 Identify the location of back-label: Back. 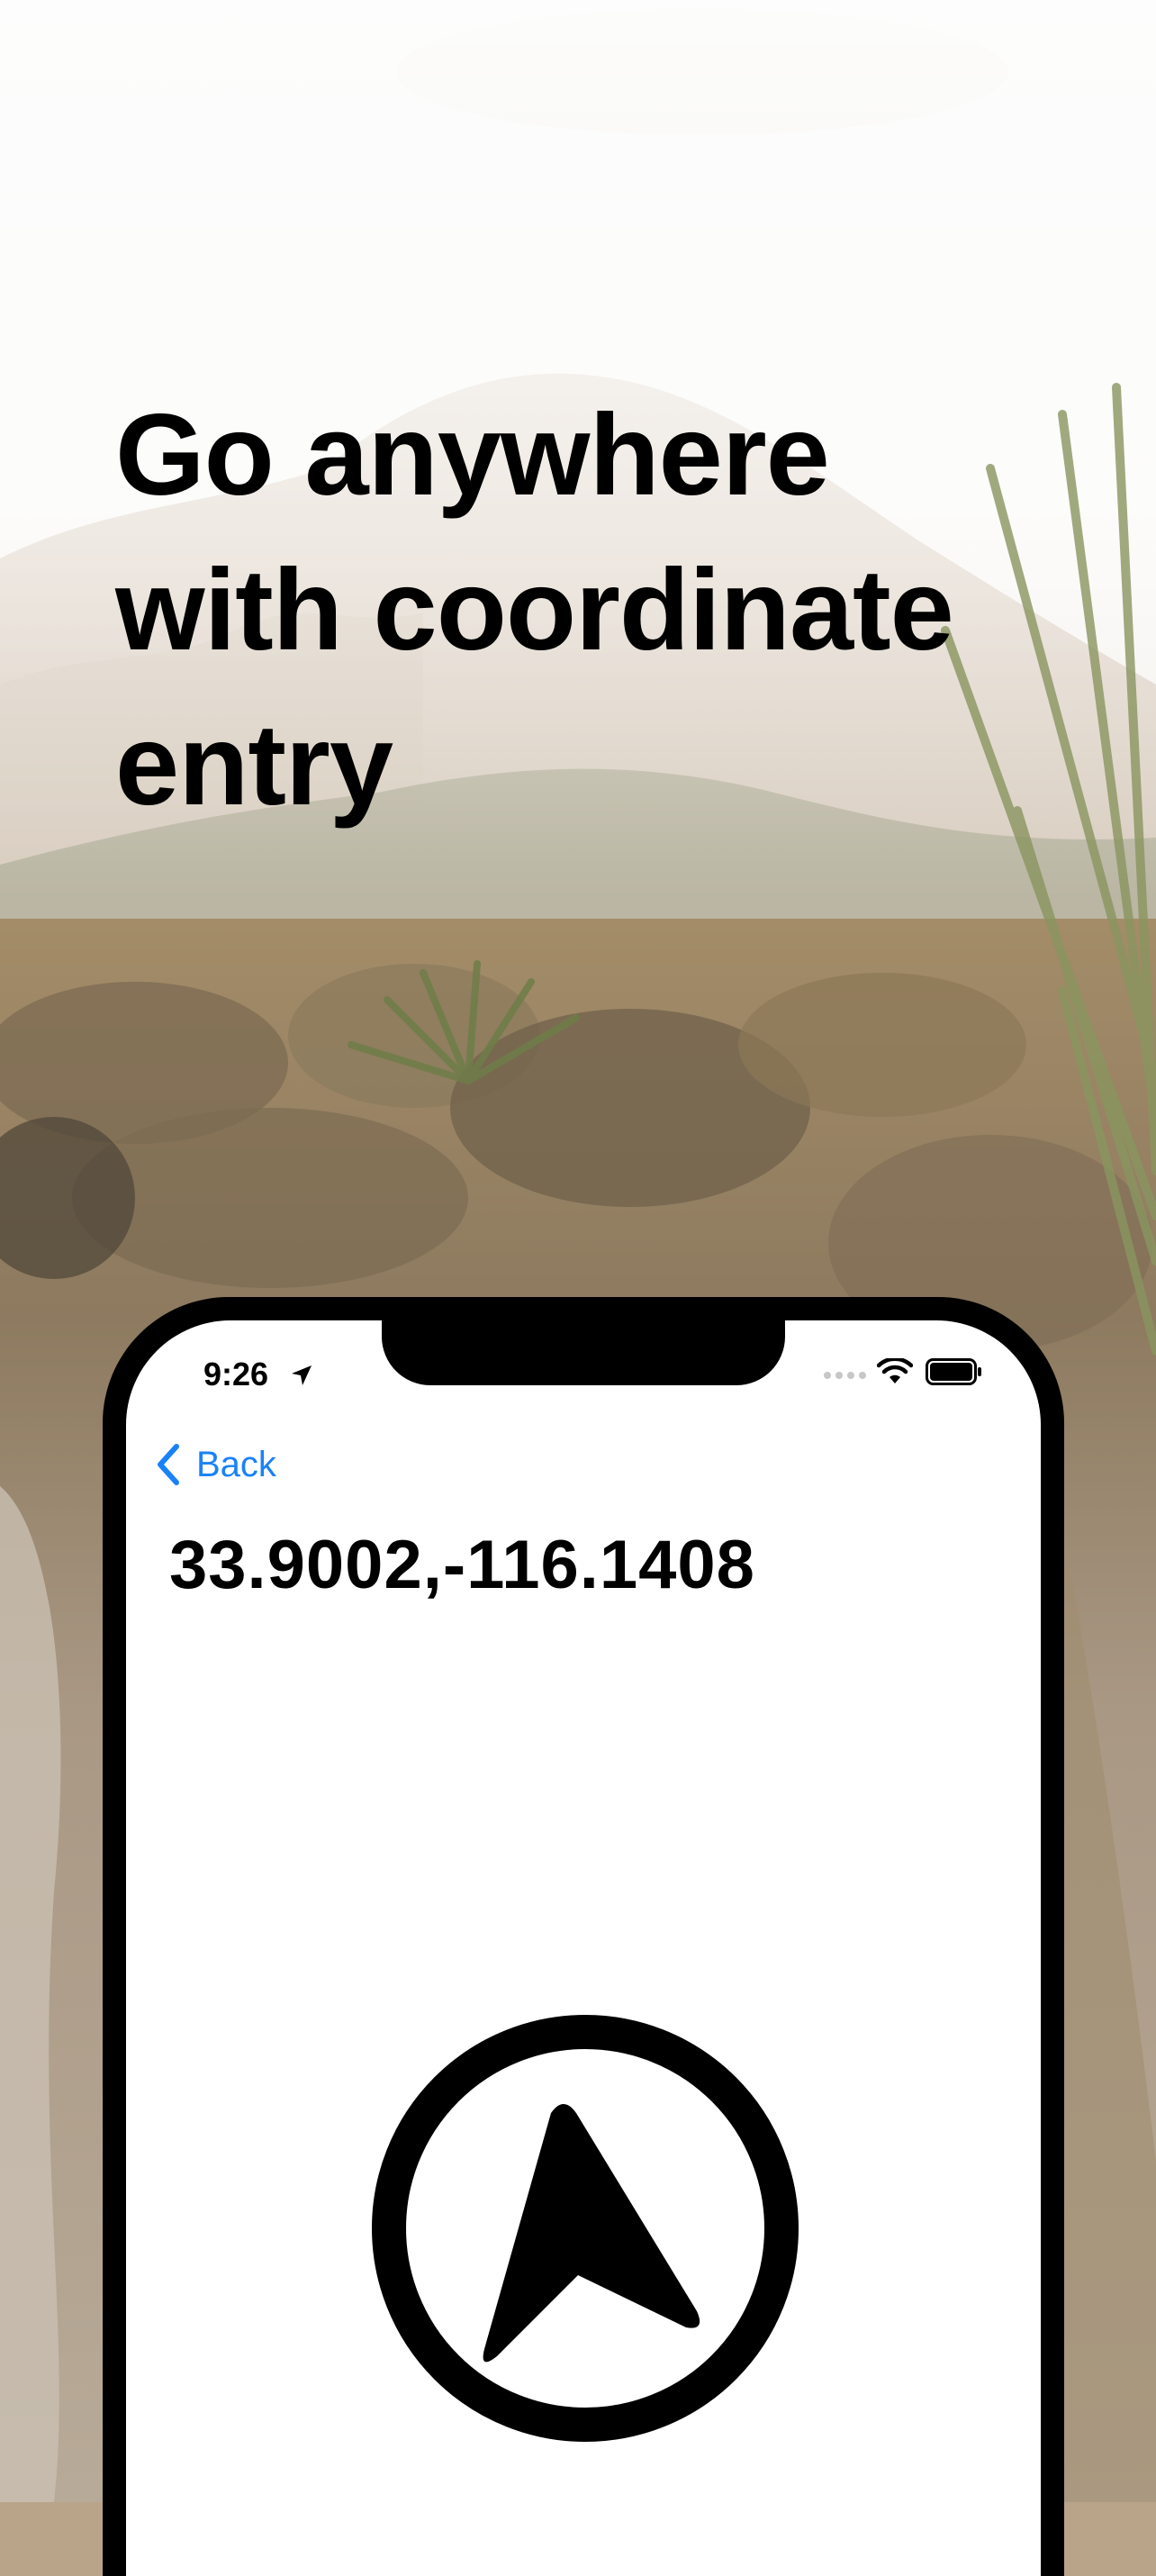
(236, 1464).